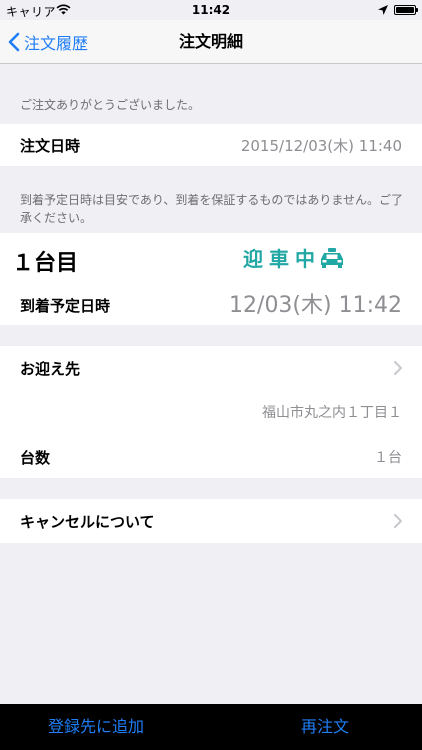 The image size is (422, 750). I want to click on taxi-icon, so click(332, 257).